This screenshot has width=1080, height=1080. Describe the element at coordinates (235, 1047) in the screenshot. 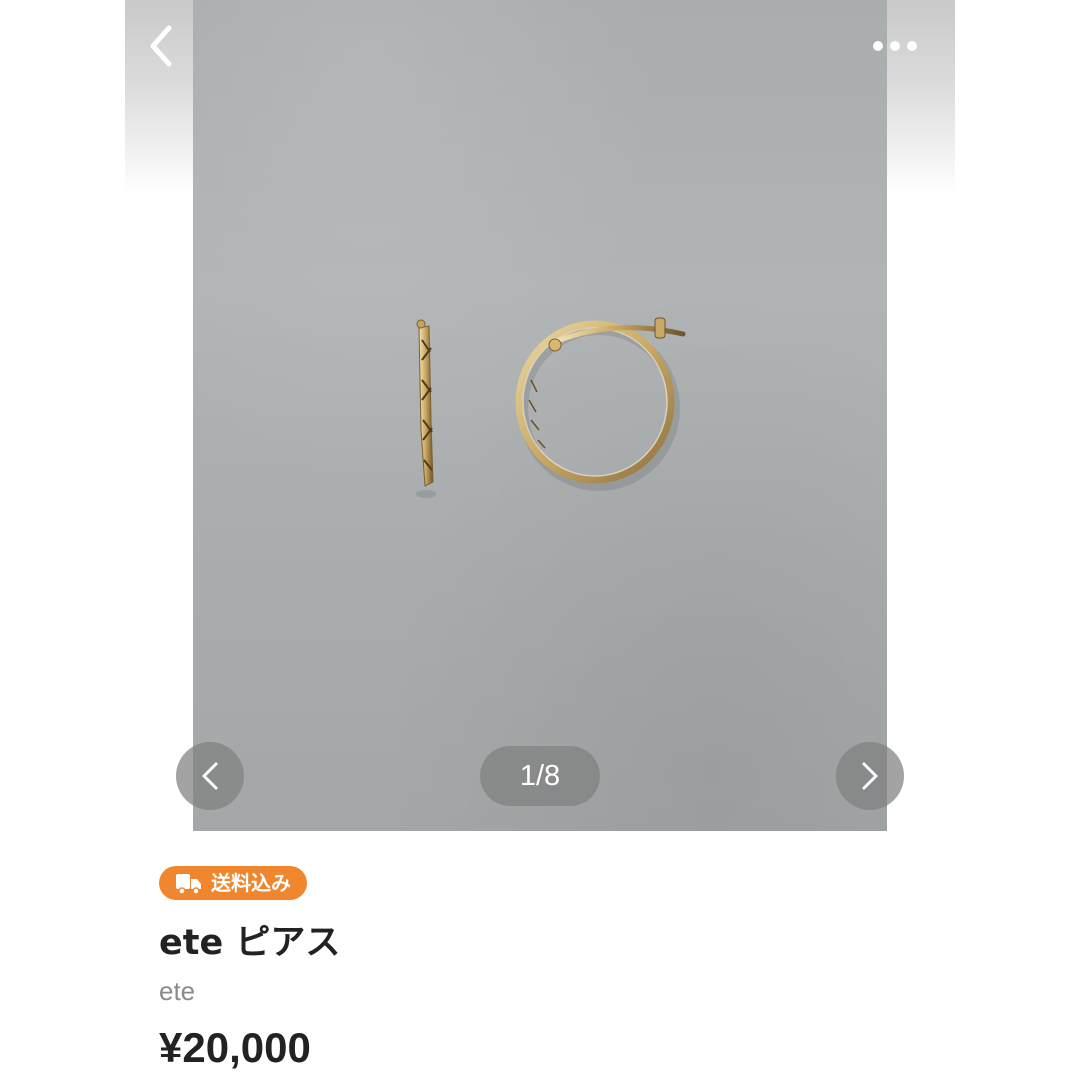

I see `product-price: ¥20,000` at that location.